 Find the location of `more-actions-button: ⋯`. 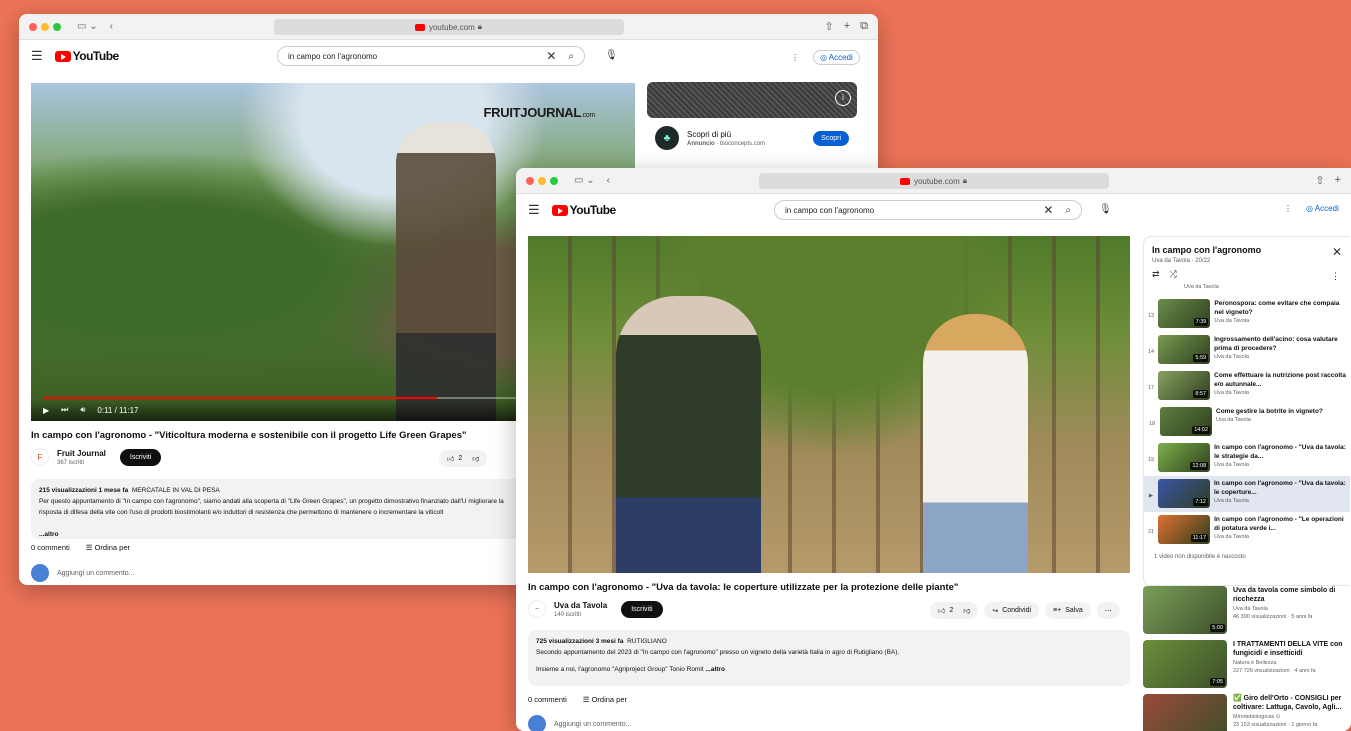

more-actions-button: ⋯ is located at coordinates (1108, 610).